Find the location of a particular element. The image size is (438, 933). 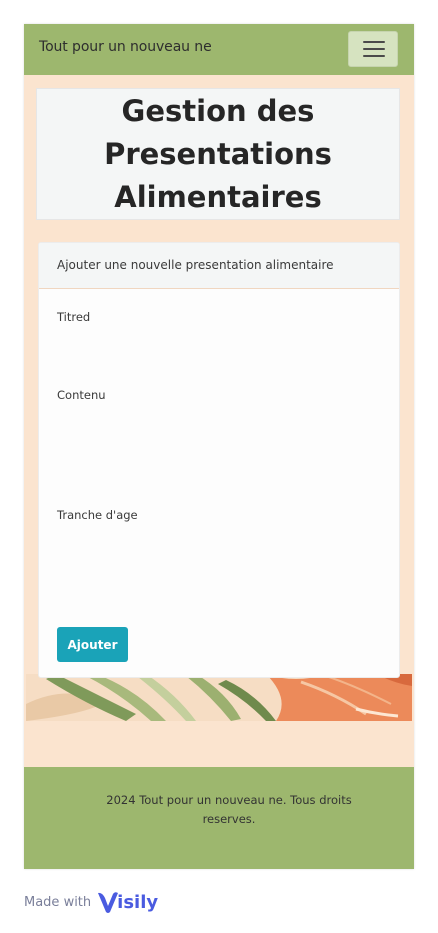

tranche-age-label: Tranche d'age is located at coordinates (97, 515).